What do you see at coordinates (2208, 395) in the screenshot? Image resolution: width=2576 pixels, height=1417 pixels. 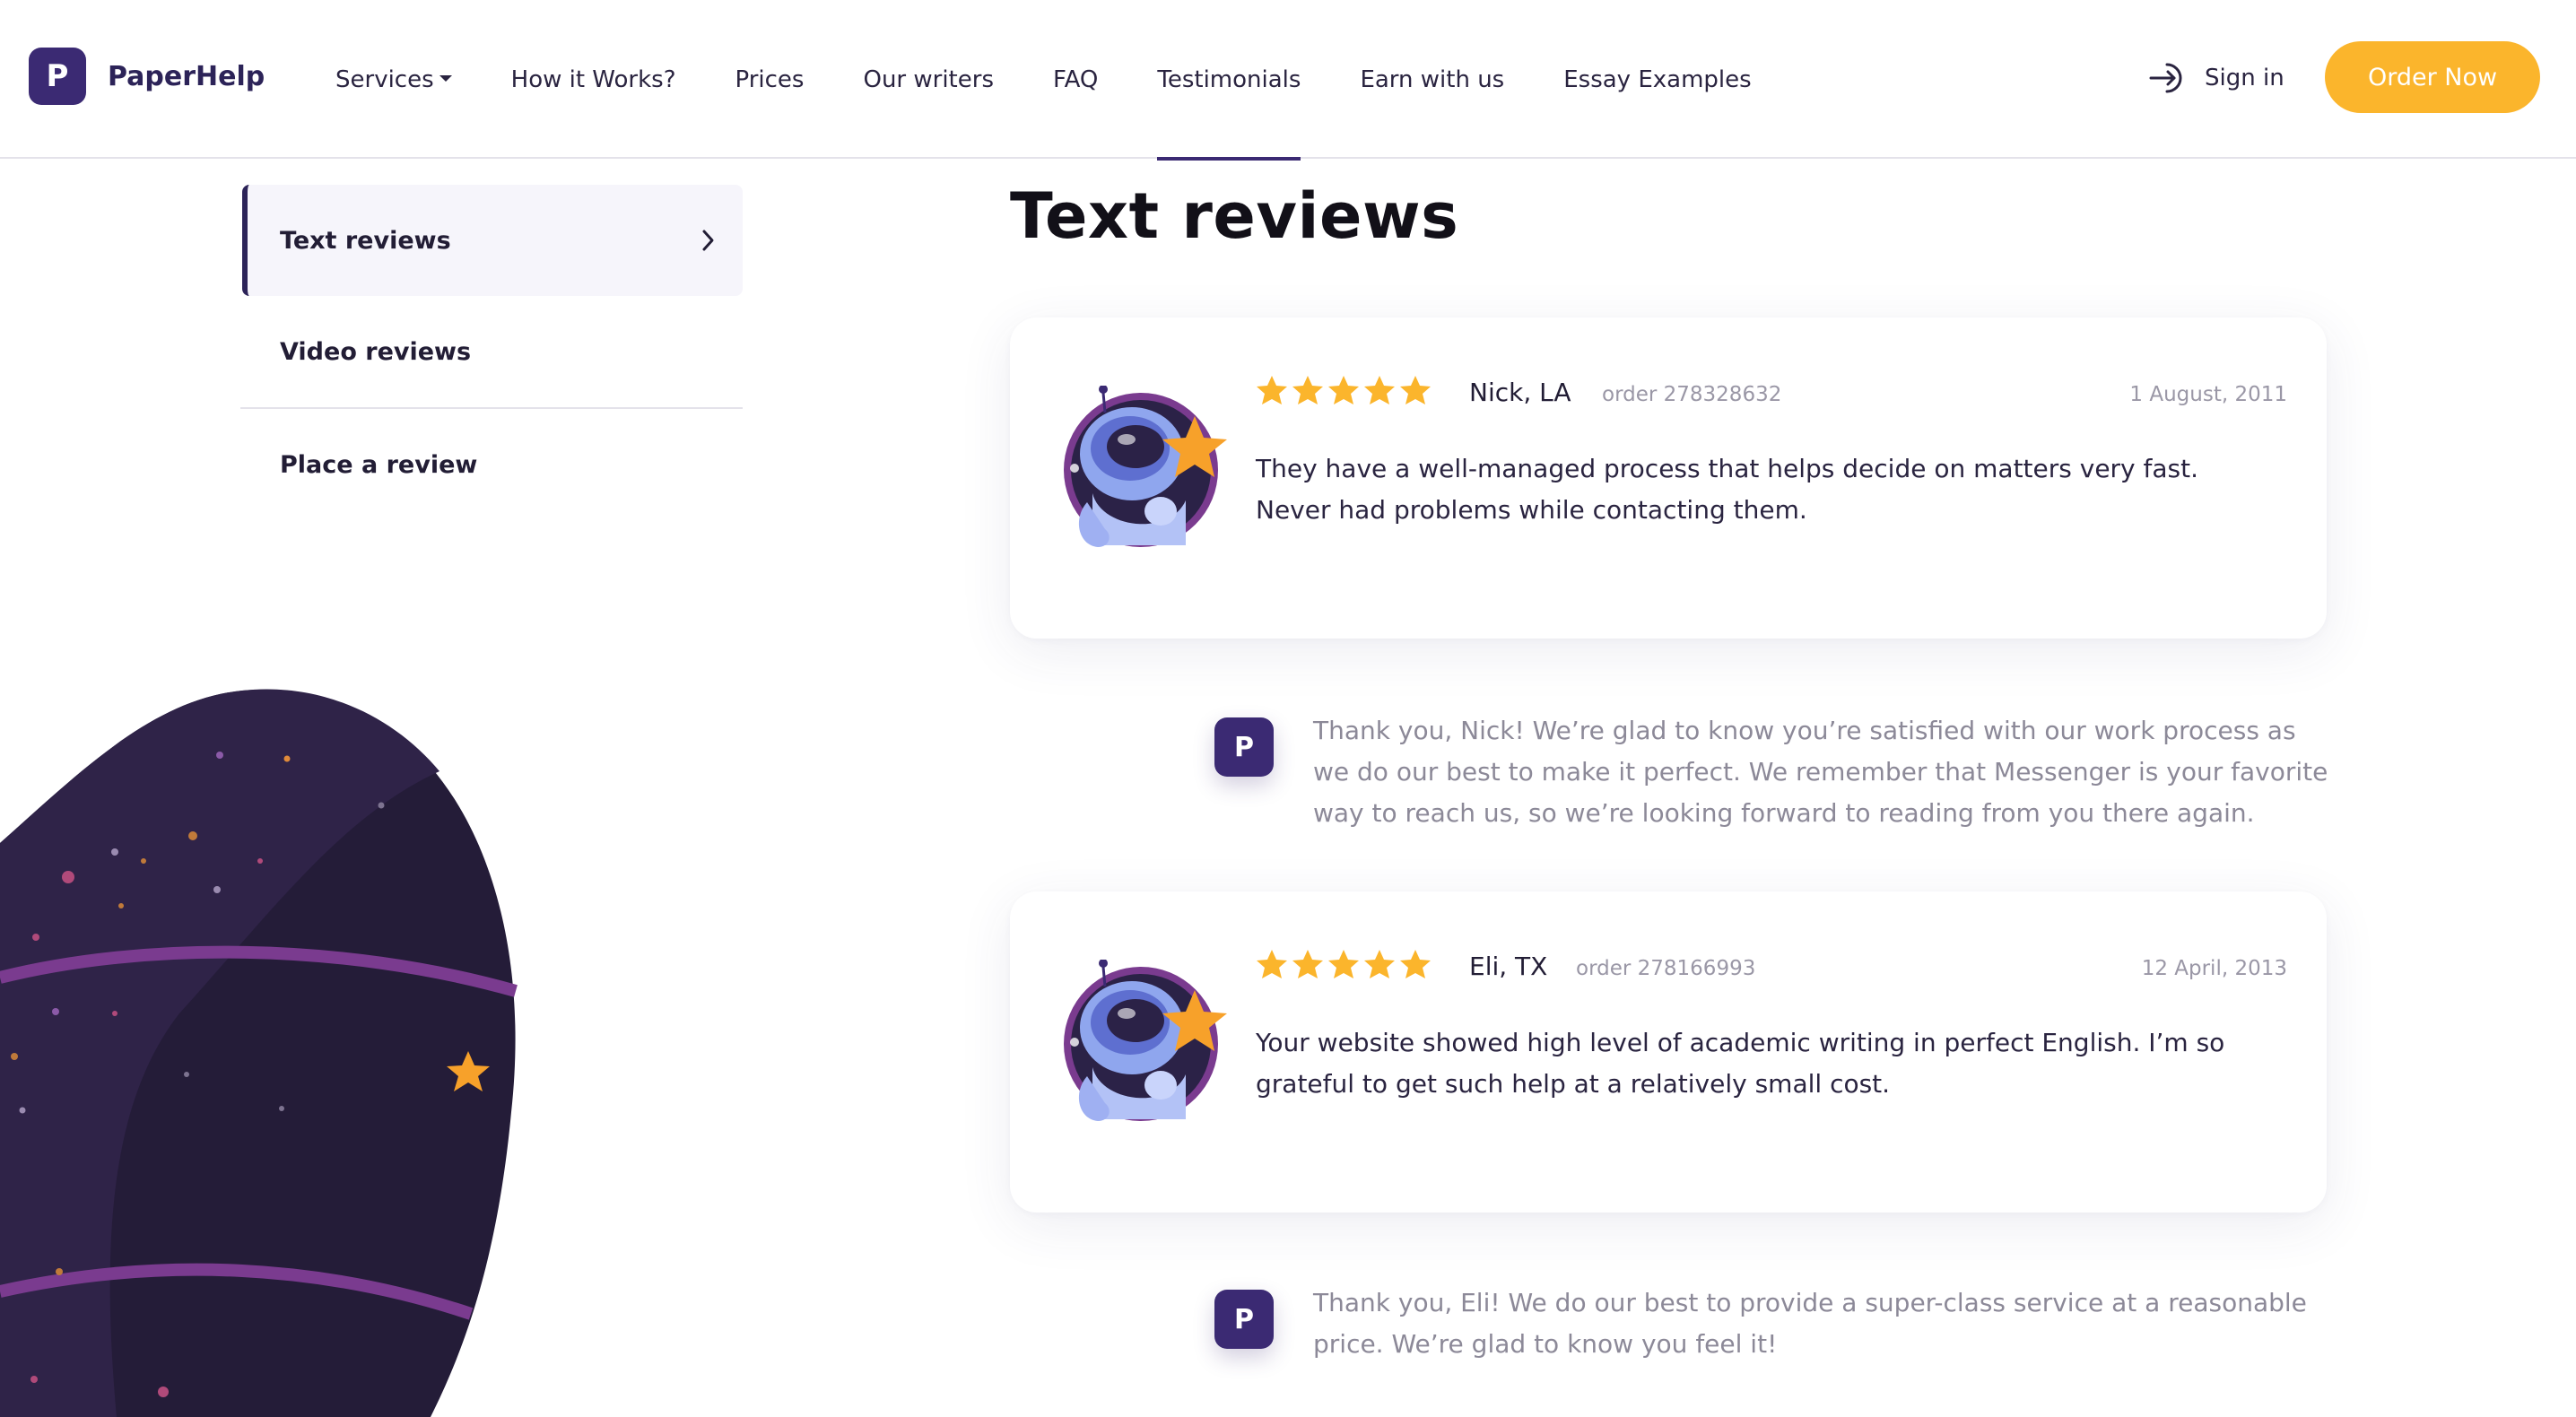 I see `review-date: 1 August, 2011` at bounding box center [2208, 395].